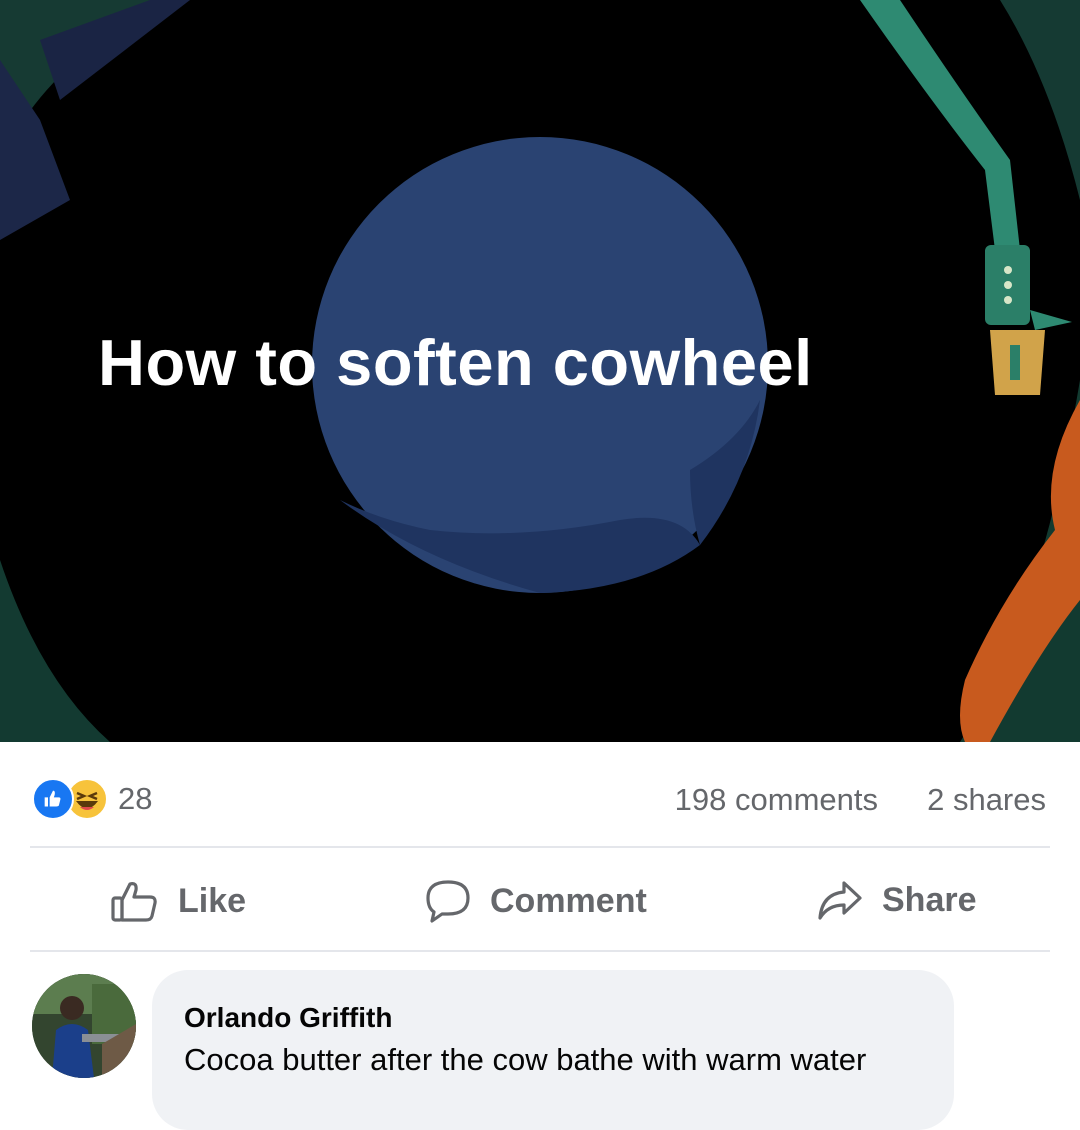 This screenshot has width=1080, height=1130. What do you see at coordinates (540, 951) in the screenshot?
I see `divider-bottom` at bounding box center [540, 951].